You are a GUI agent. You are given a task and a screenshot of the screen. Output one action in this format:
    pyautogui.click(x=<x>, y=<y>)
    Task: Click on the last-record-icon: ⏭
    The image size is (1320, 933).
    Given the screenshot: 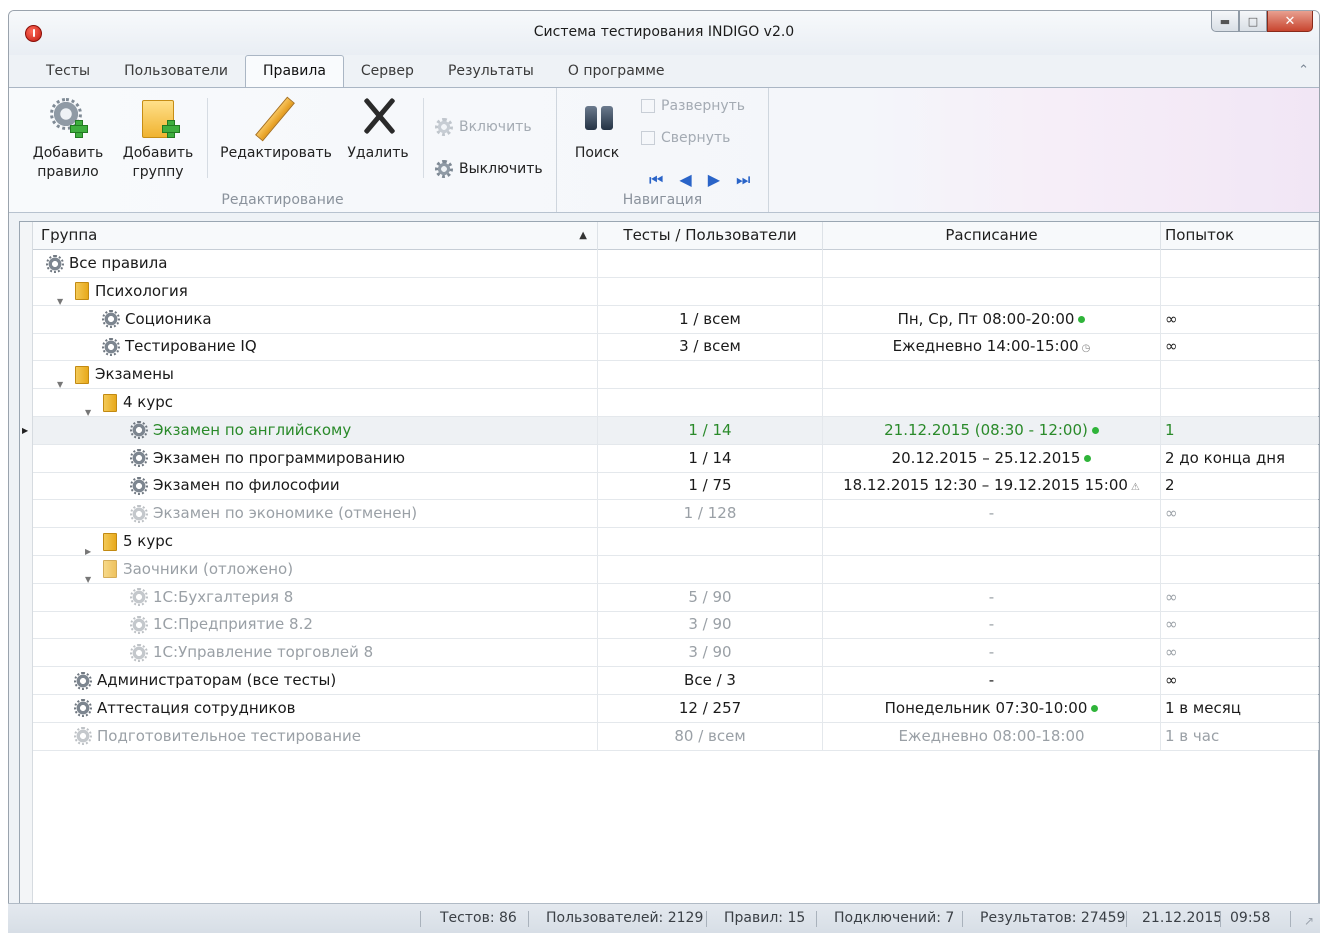 What is the action you would take?
    pyautogui.click(x=743, y=180)
    